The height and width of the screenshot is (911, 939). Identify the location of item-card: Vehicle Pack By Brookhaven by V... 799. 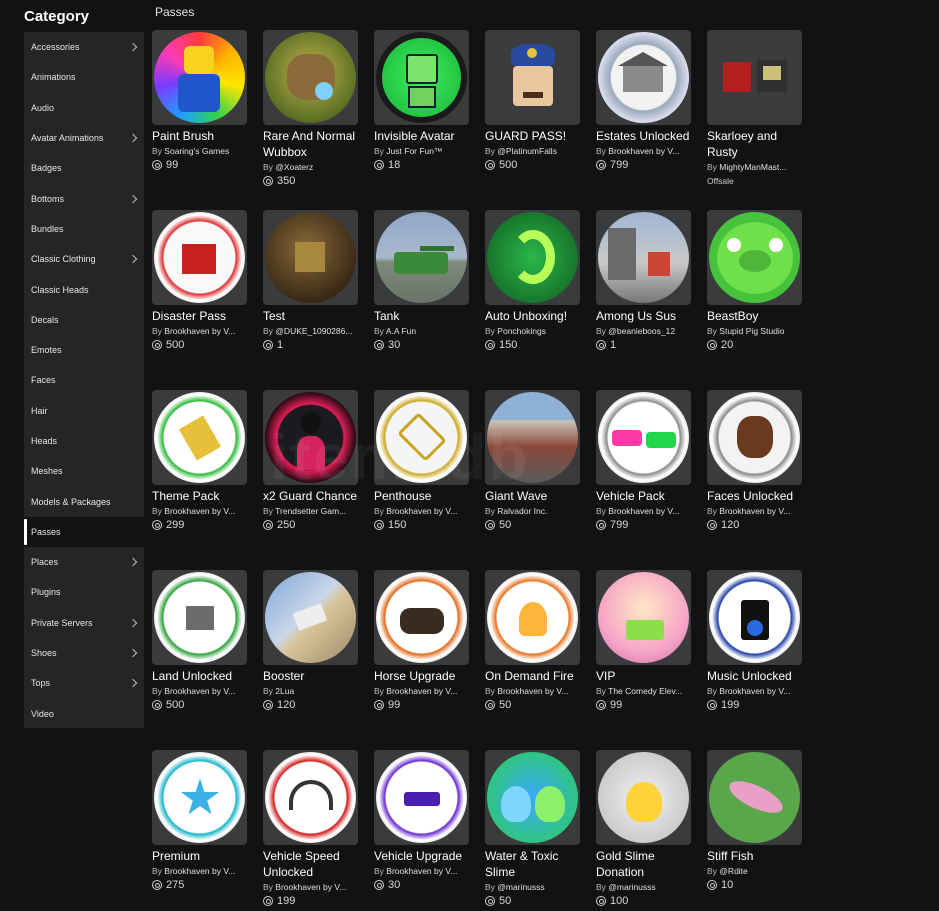
(643, 461).